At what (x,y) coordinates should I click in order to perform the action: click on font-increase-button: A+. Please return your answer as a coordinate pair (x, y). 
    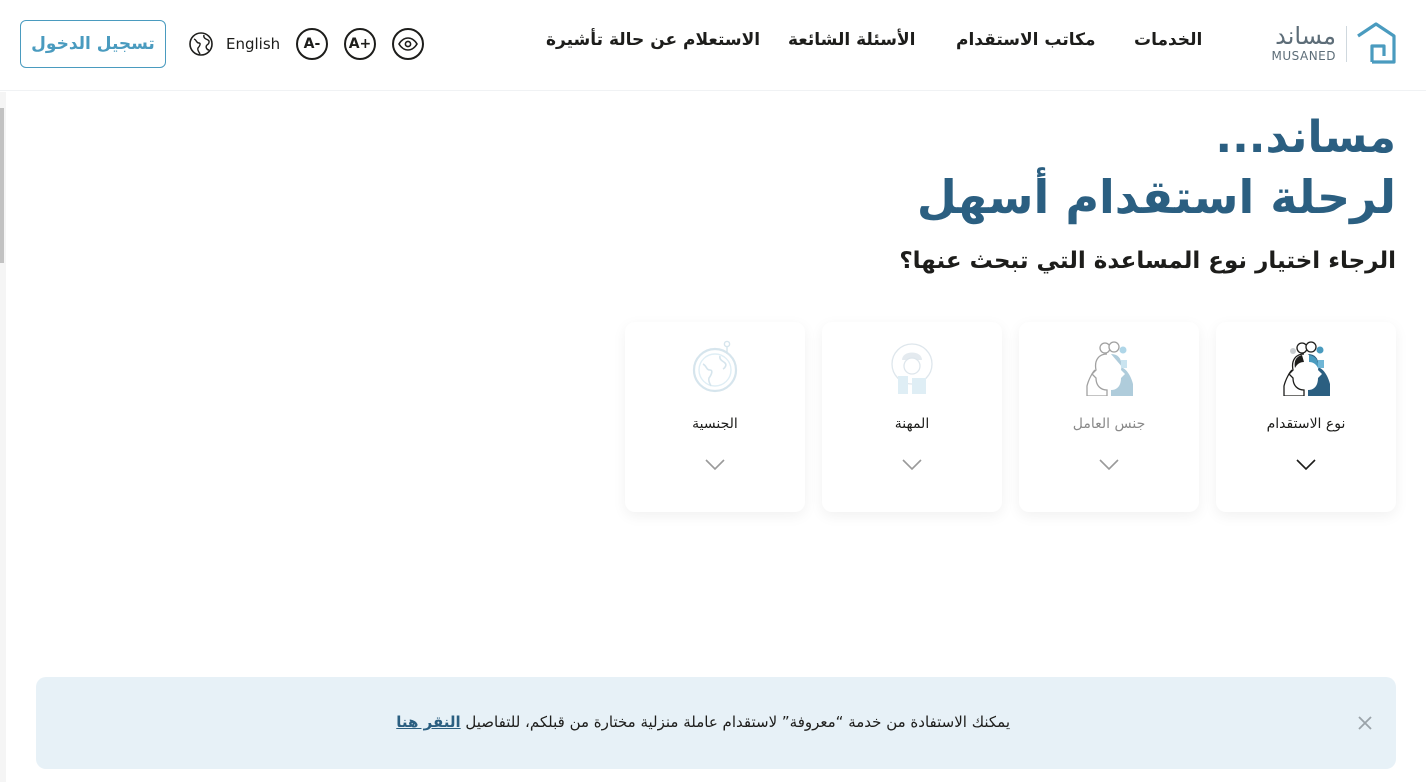
    Looking at the image, I should click on (360, 44).